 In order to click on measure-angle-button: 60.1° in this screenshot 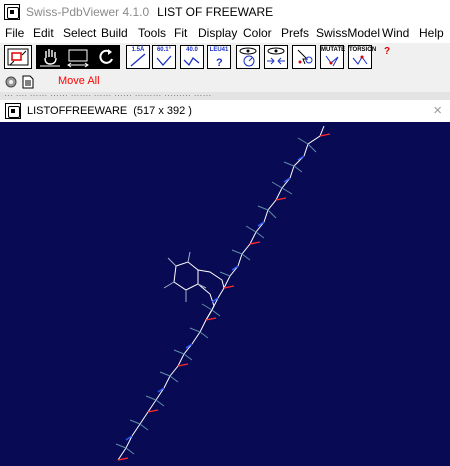, I will do `click(164, 57)`.